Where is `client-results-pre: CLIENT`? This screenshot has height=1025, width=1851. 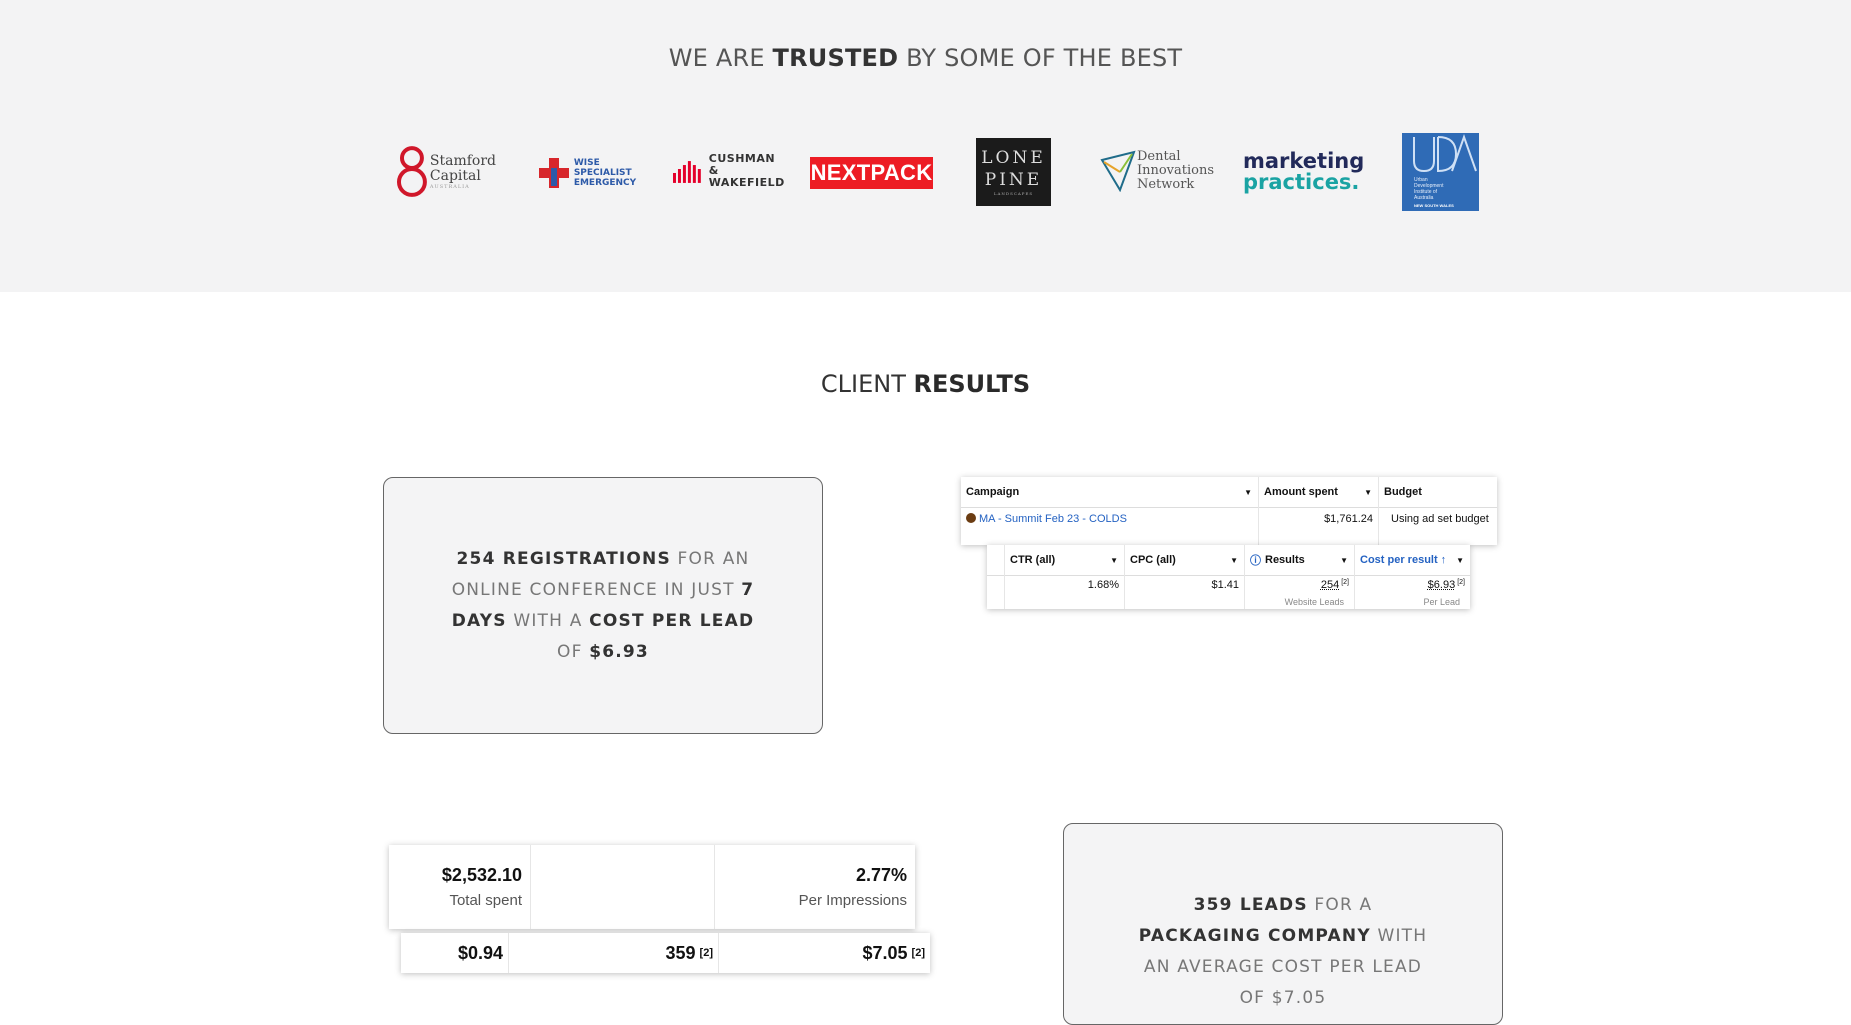
client-results-pre: CLIENT is located at coordinates (867, 384).